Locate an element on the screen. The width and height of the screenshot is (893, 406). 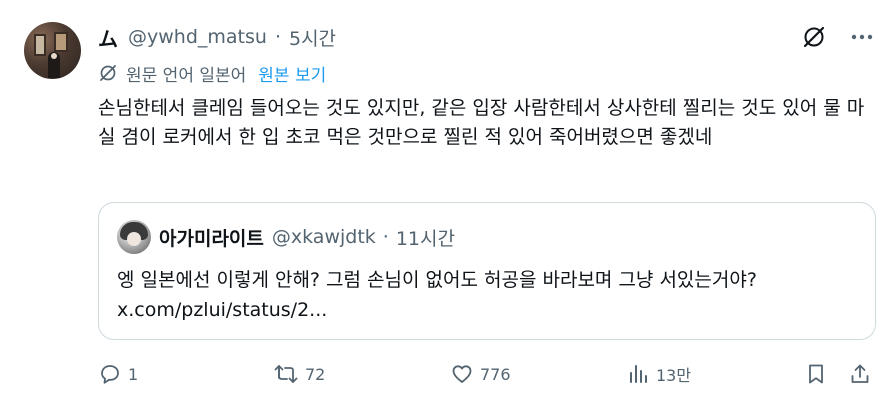
author-avatar is located at coordinates (52, 50).